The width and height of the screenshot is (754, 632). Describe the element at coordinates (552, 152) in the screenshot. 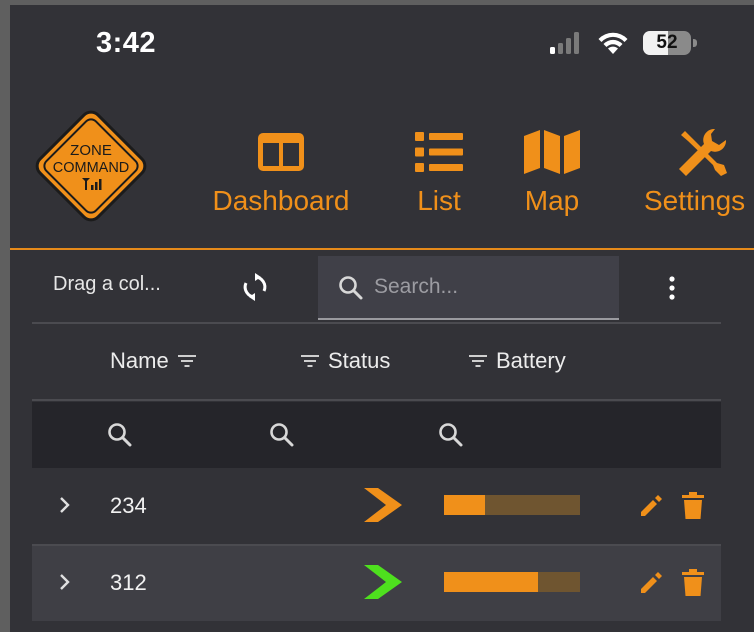

I see `map-icon` at that location.